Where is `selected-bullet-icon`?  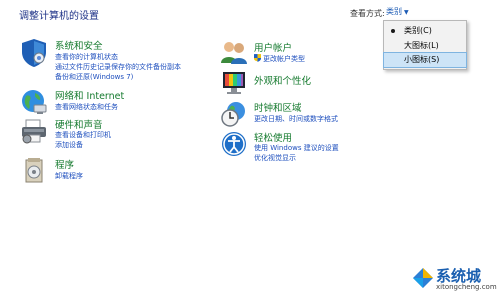 selected-bullet-icon is located at coordinates (393, 31).